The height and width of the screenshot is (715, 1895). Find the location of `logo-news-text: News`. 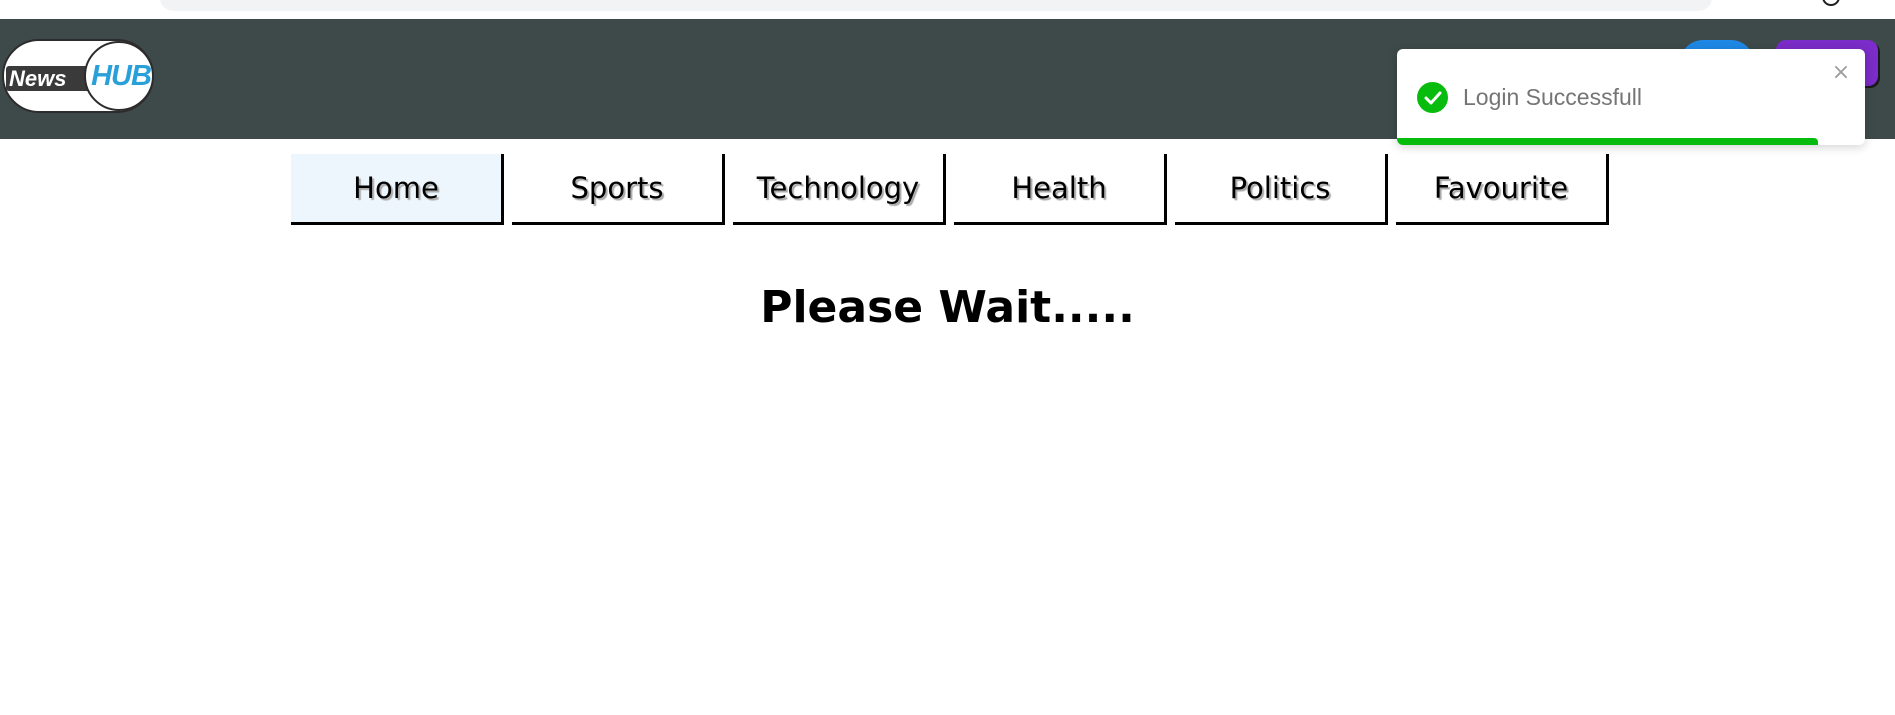

logo-news-text: News is located at coordinates (48, 78).